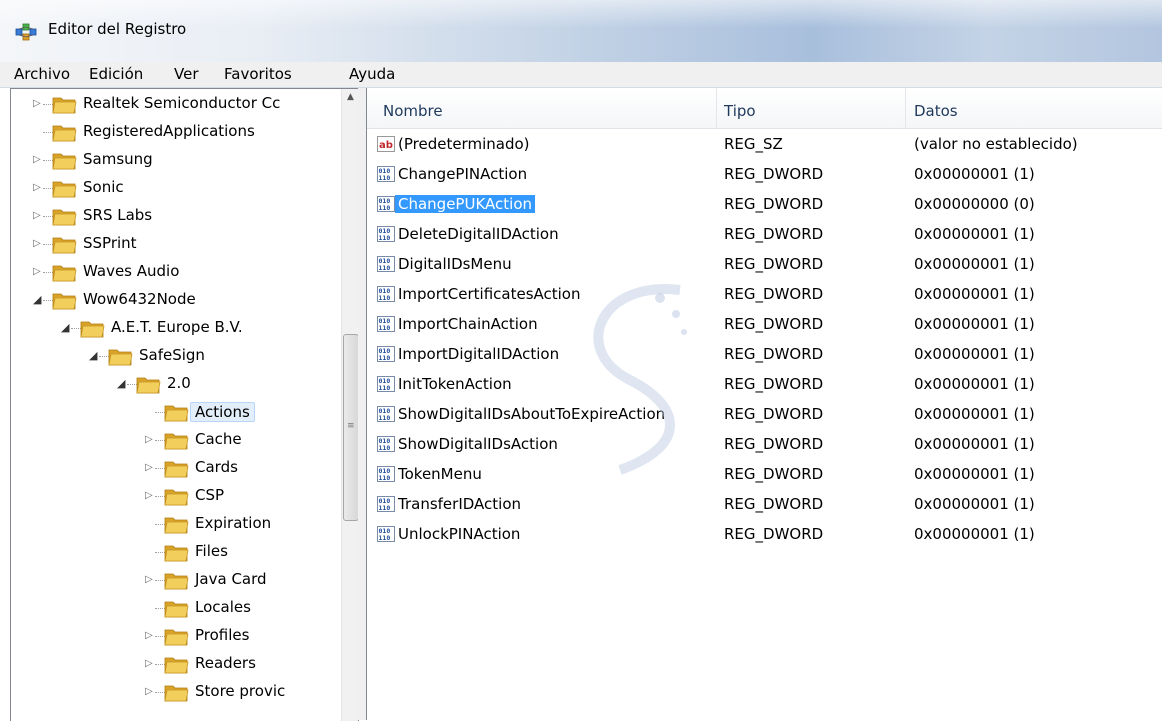  Describe the element at coordinates (413, 111) in the screenshot. I see `column-header-name: Nombre` at that location.